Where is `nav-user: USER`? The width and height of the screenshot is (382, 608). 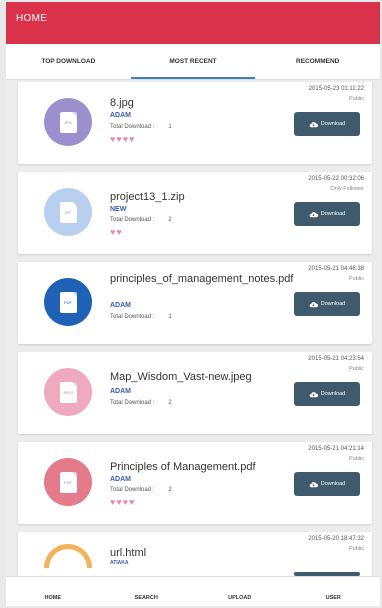 nav-user: USER is located at coordinates (334, 591).